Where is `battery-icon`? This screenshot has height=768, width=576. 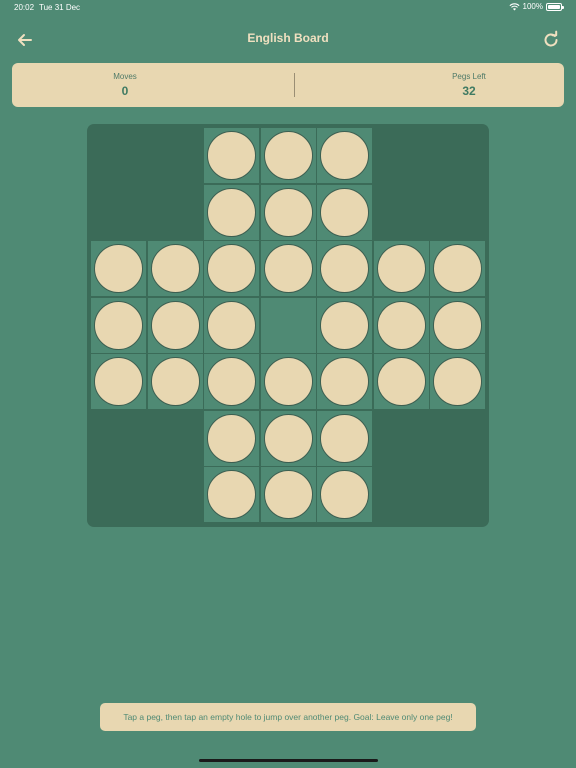 battery-icon is located at coordinates (555, 6).